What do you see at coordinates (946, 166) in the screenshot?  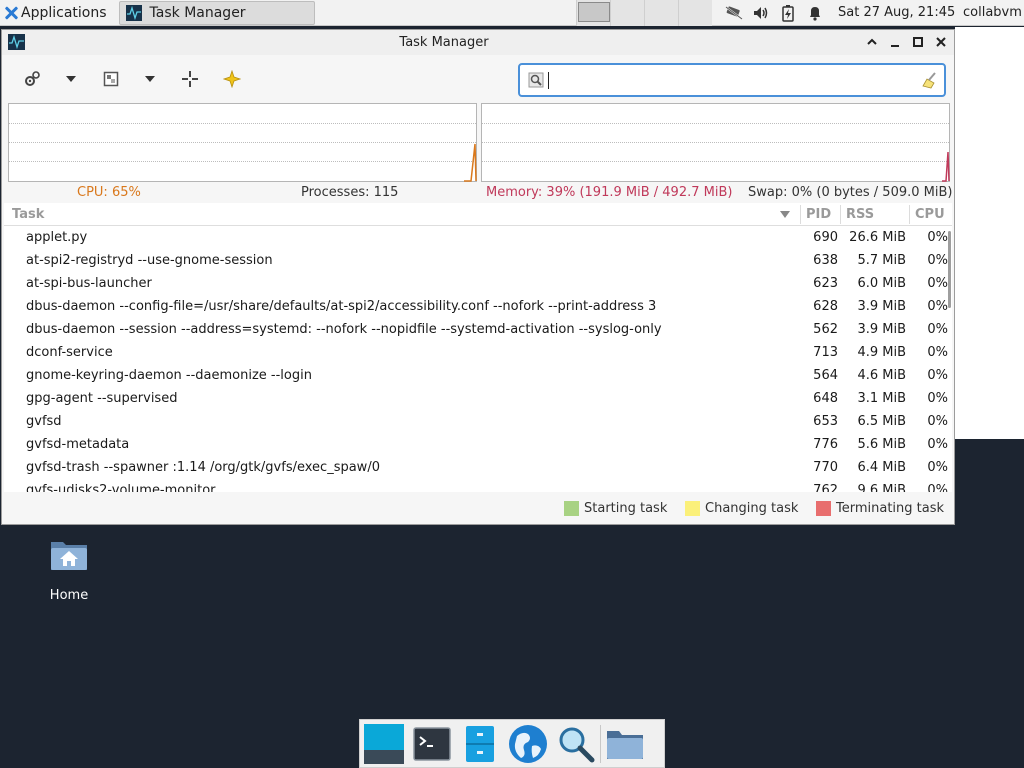 I see `memory-graph-line` at bounding box center [946, 166].